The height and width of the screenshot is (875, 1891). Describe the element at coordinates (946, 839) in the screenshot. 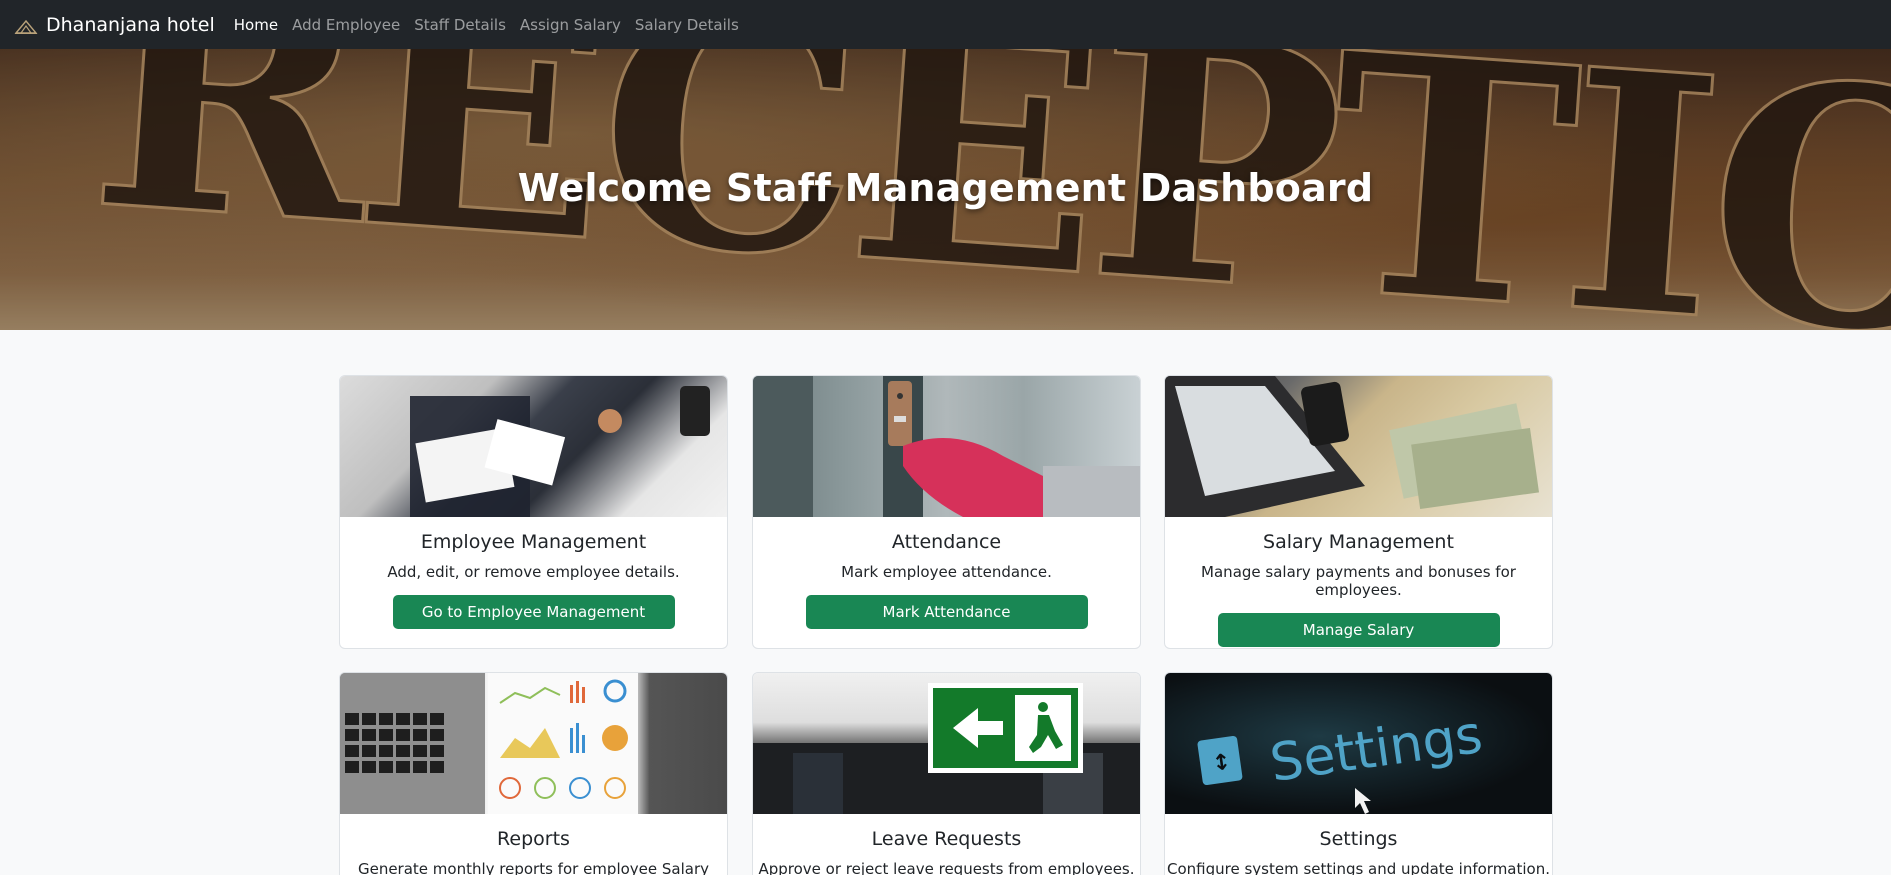

I see `card-title: Leave Requests` at that location.